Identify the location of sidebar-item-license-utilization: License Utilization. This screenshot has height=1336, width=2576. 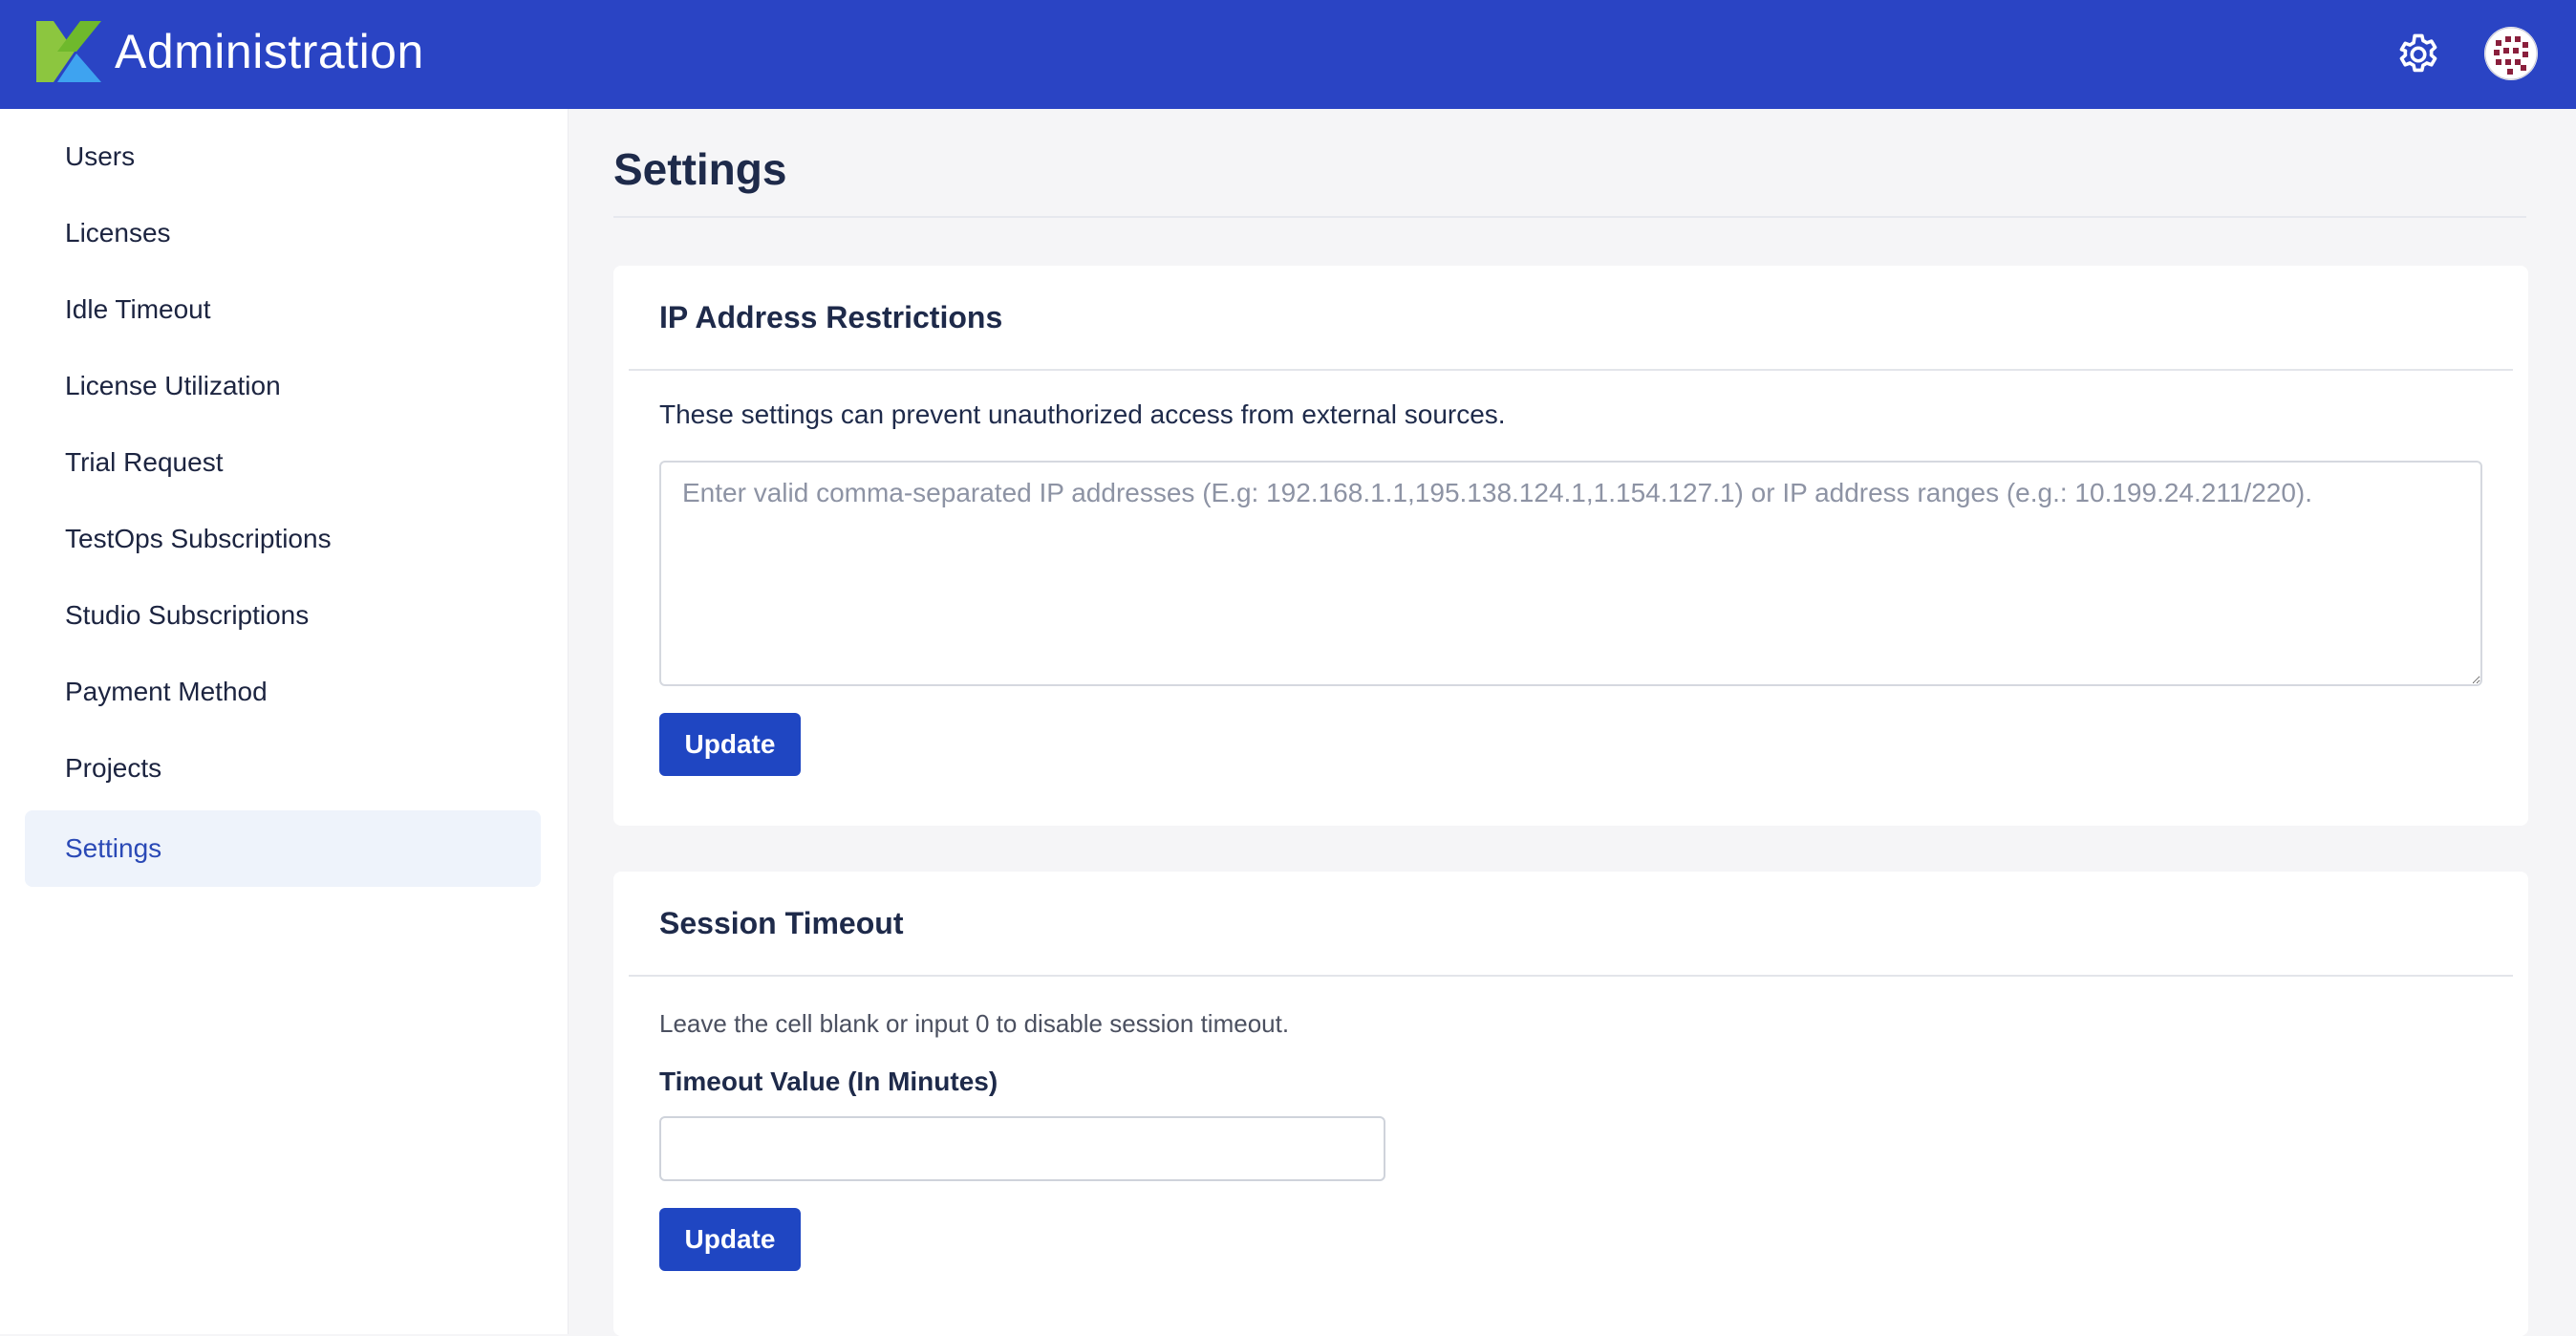
(283, 386).